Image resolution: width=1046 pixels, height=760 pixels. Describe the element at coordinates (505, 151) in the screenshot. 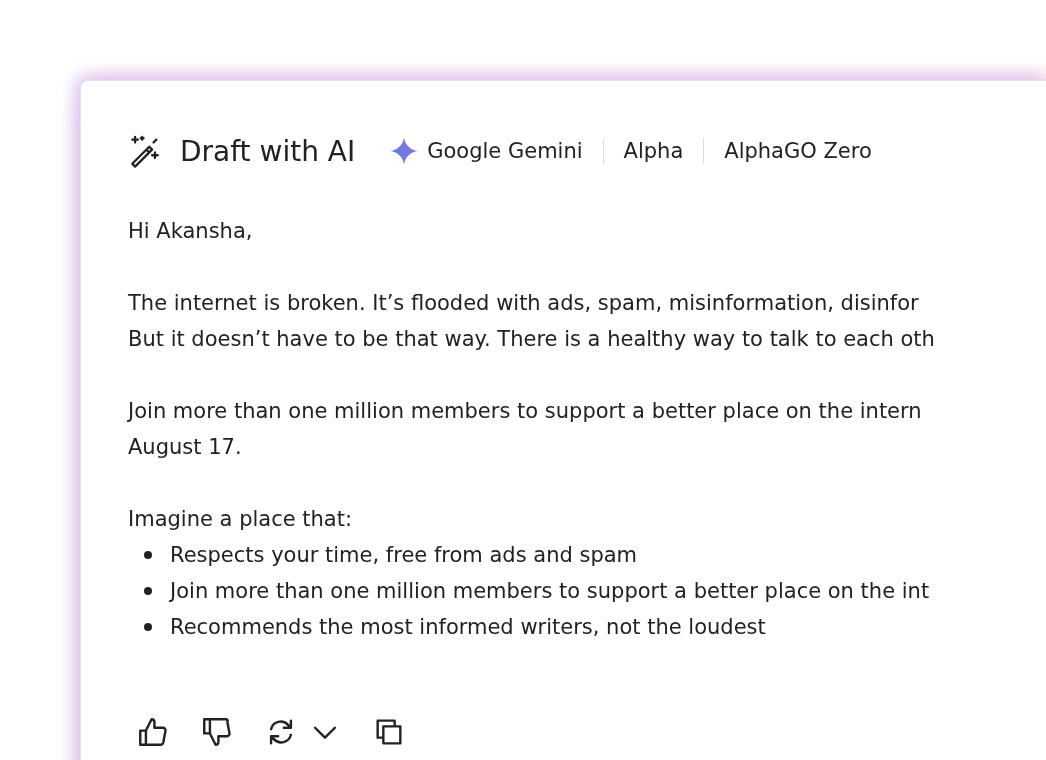

I see `model-option: Google Gemini` at that location.